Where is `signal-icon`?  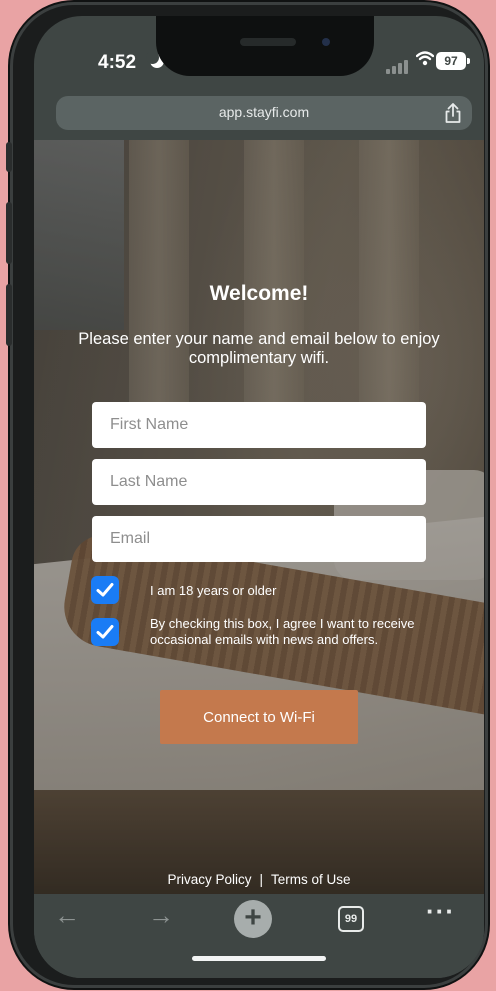
signal-icon is located at coordinates (398, 65).